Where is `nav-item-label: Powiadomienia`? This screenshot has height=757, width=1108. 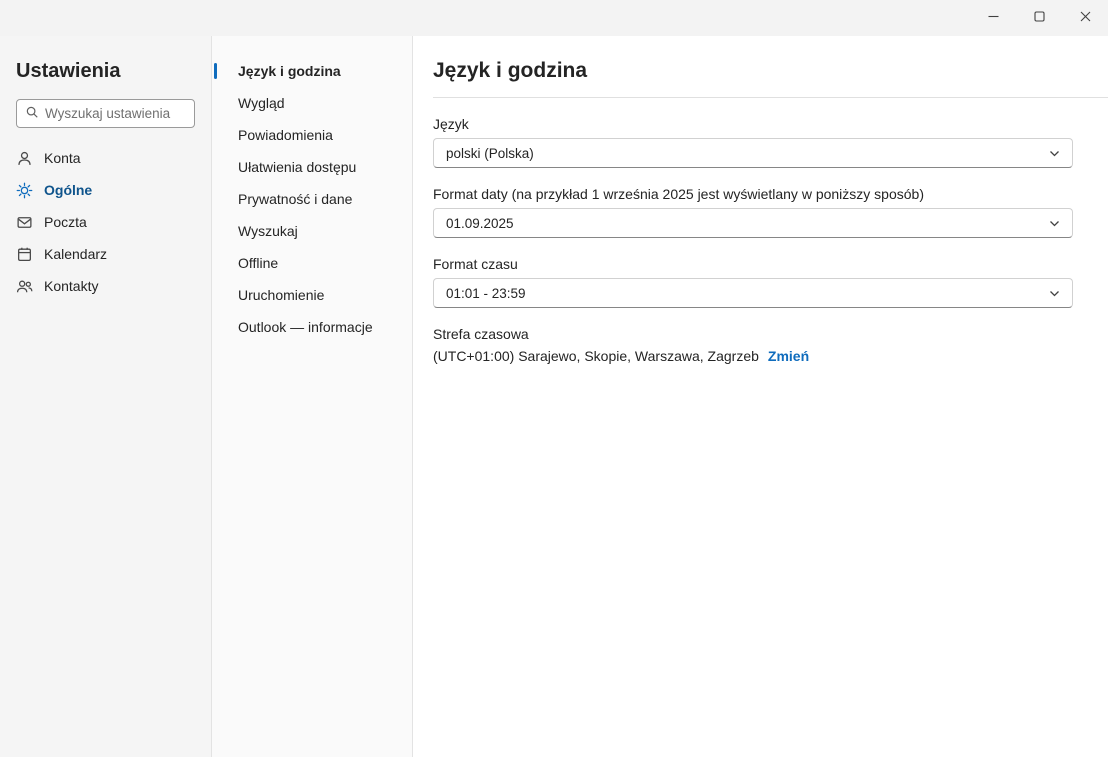 nav-item-label: Powiadomienia is located at coordinates (285, 135).